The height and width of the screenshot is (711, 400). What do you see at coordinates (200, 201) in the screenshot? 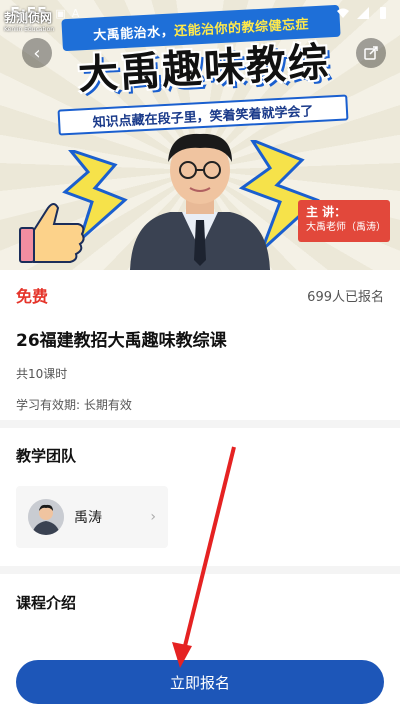
I see `teacher-portrait` at bounding box center [200, 201].